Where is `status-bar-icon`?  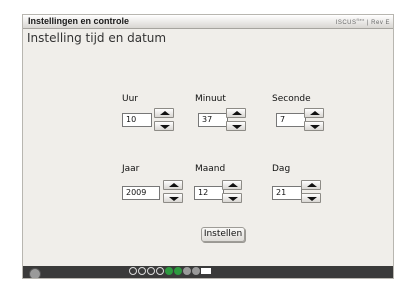
status-bar-icon is located at coordinates (206, 271).